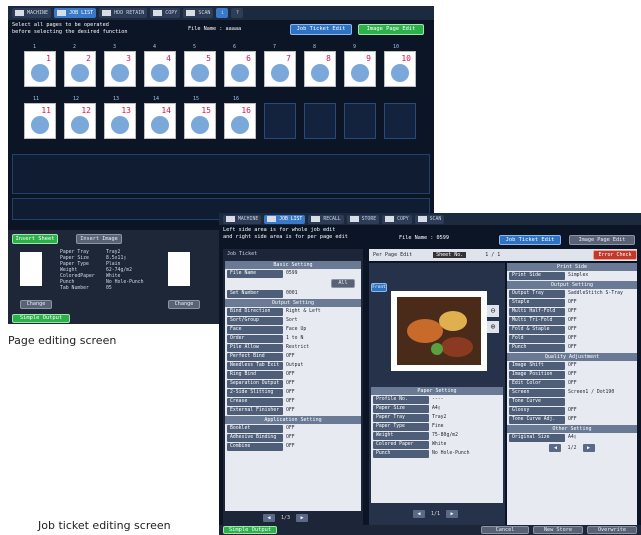  What do you see at coordinates (572, 303) in the screenshot?
I see `page-output-row: Staple OFF` at bounding box center [572, 303].